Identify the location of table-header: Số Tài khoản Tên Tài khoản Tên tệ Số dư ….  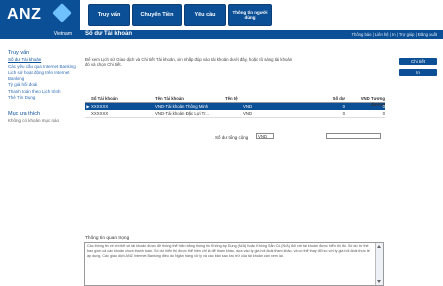
(235, 101).